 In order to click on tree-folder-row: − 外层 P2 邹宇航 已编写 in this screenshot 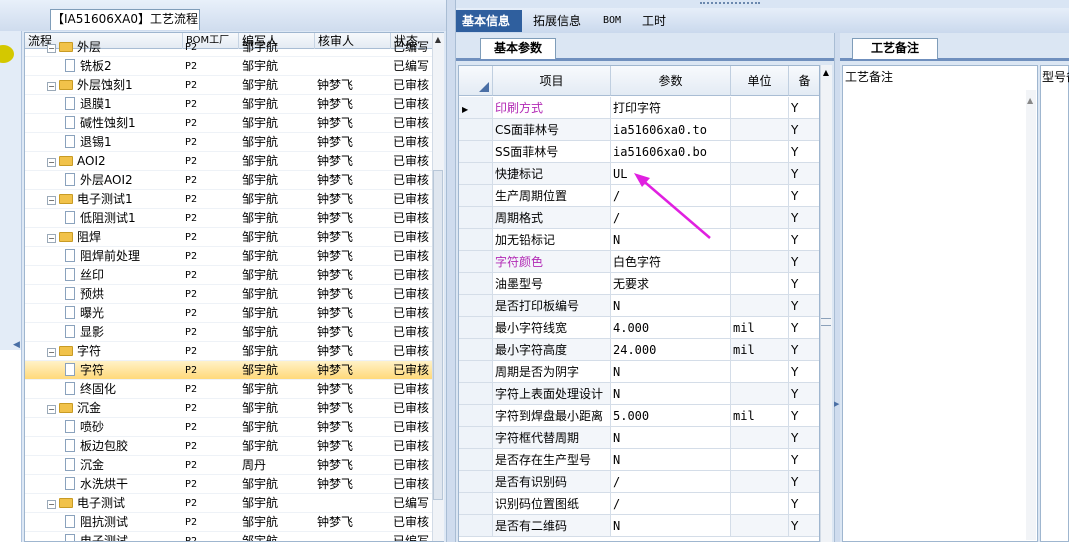, I will do `click(230, 47)`.